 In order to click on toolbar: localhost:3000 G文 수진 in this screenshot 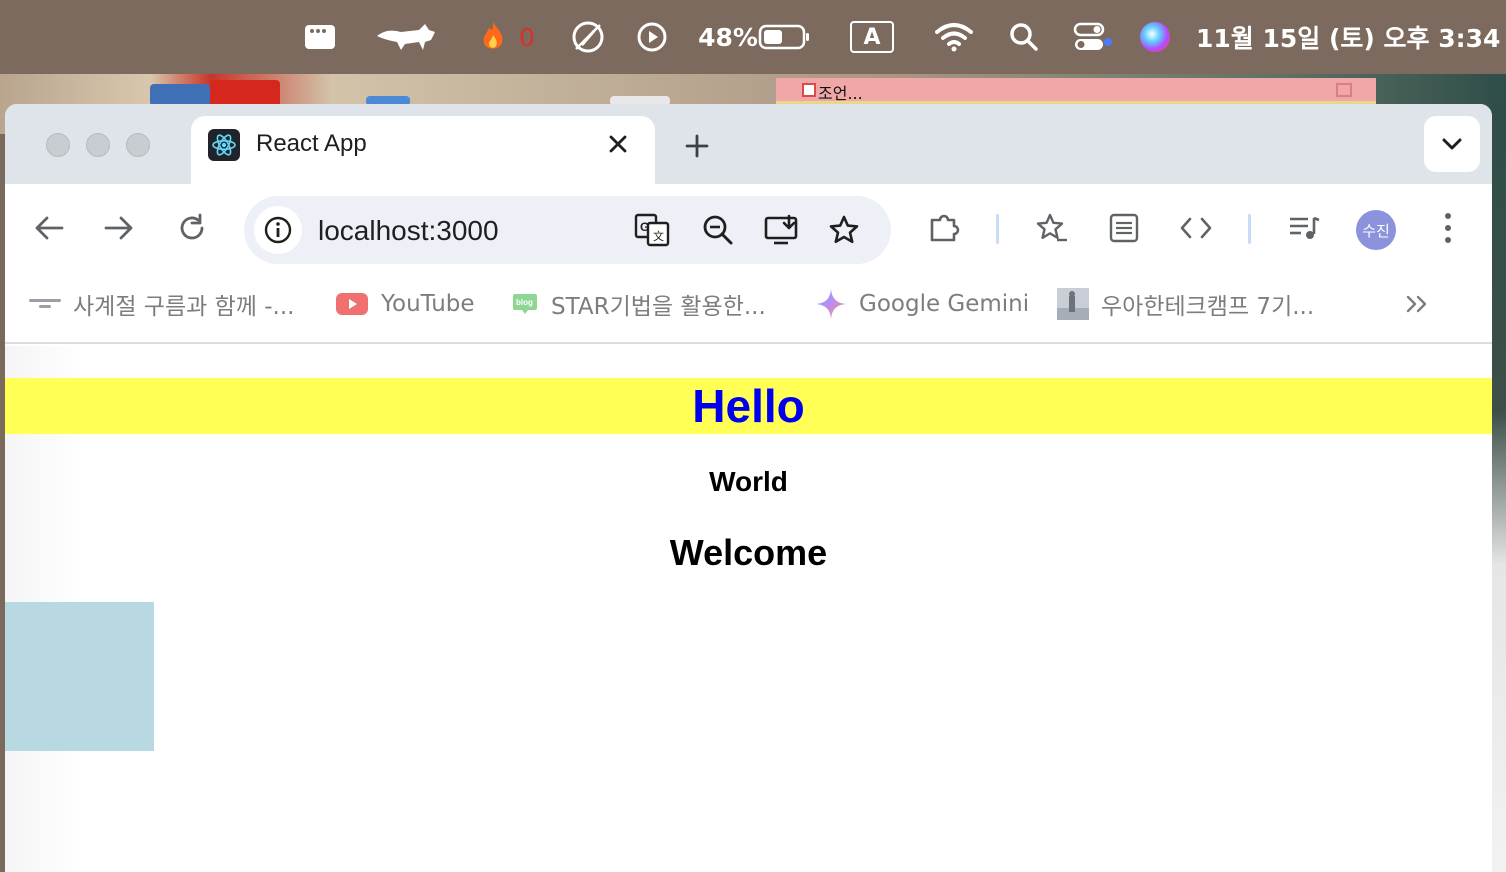, I will do `click(748, 229)`.